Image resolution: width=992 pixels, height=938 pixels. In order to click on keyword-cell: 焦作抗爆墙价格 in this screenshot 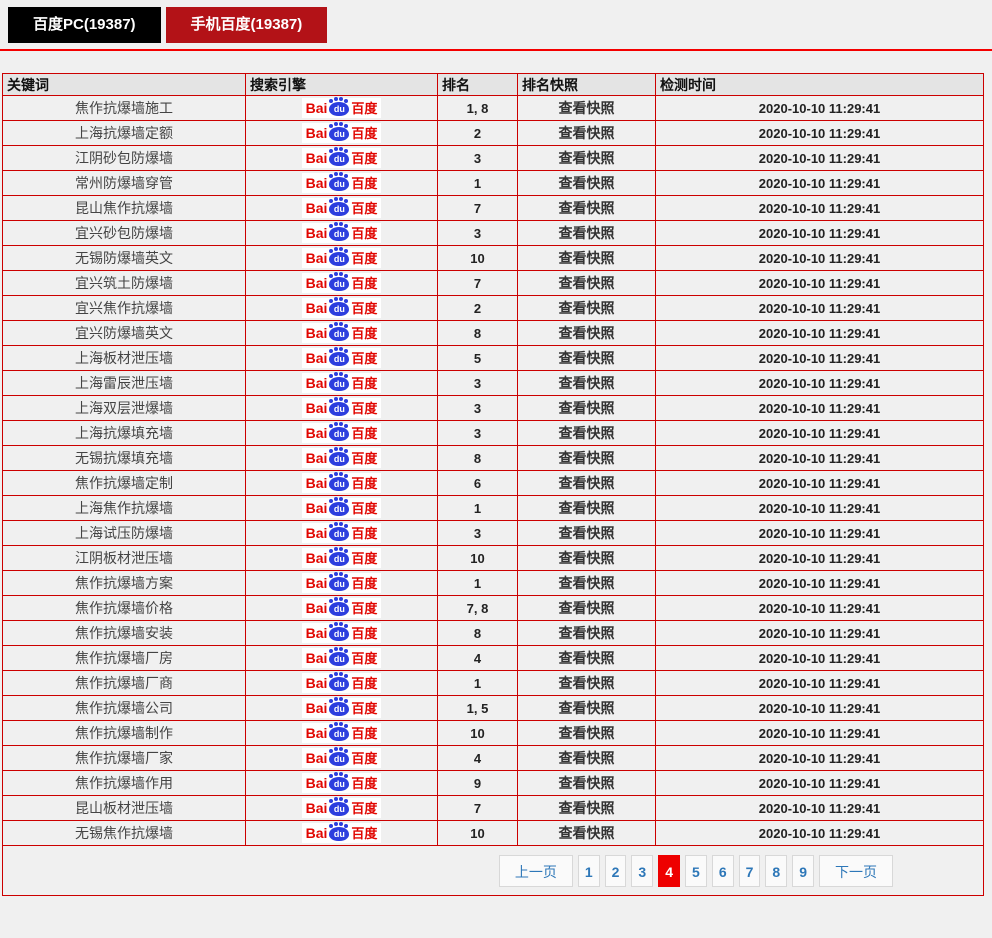, I will do `click(124, 608)`.